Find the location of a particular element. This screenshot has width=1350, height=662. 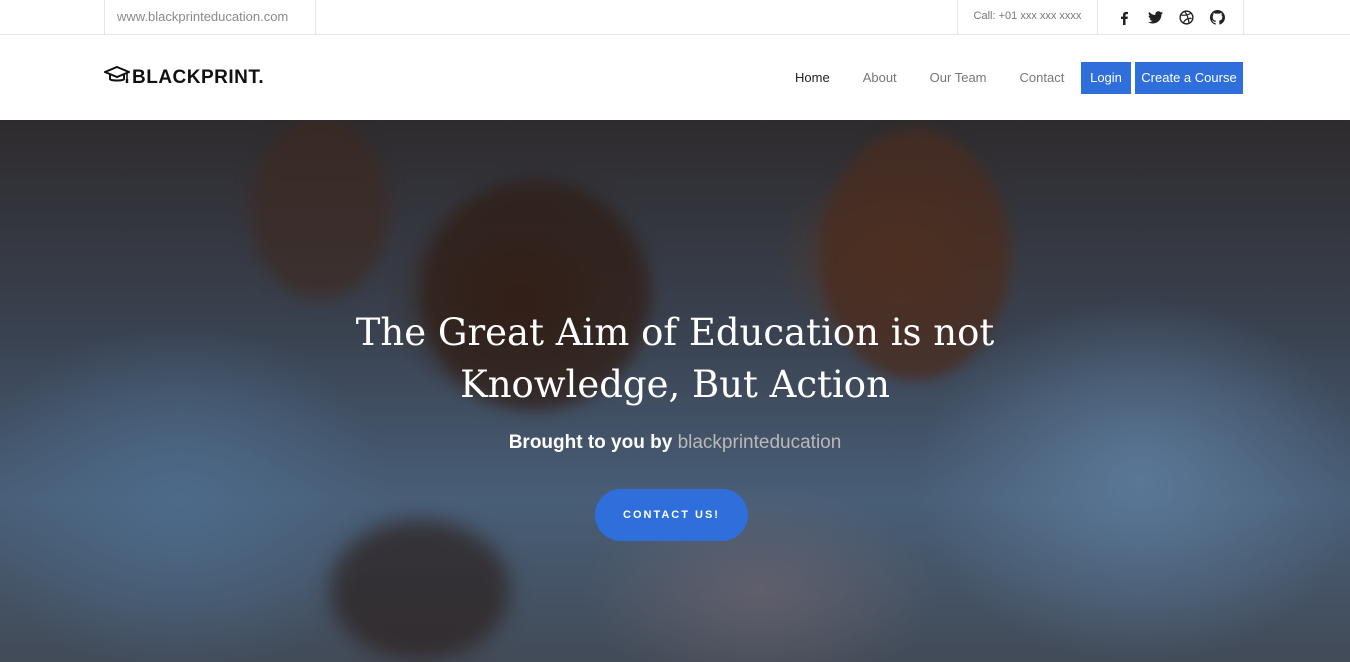

hero-subtitle-prefix: Brought to you by is located at coordinates (590, 442).